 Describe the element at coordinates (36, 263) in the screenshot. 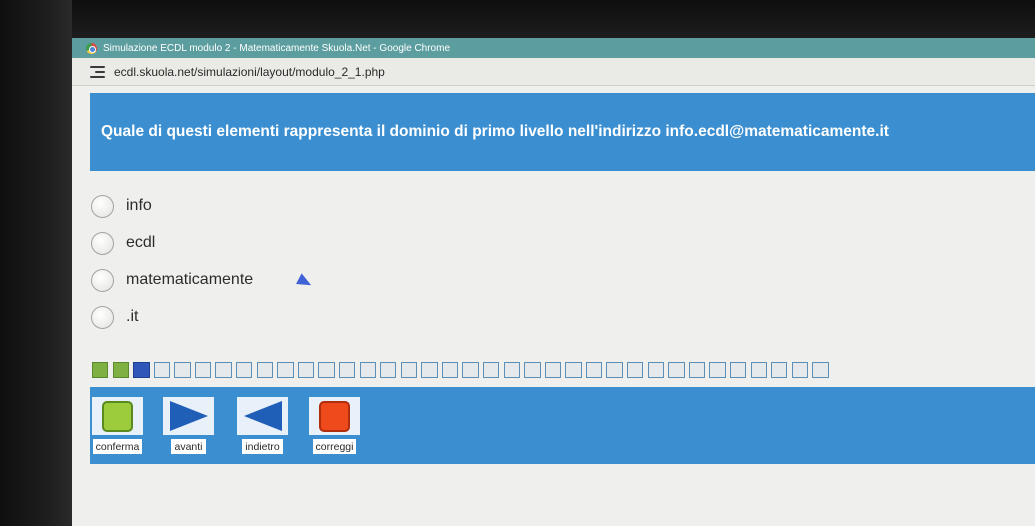

I see `device-bezel-left` at that location.